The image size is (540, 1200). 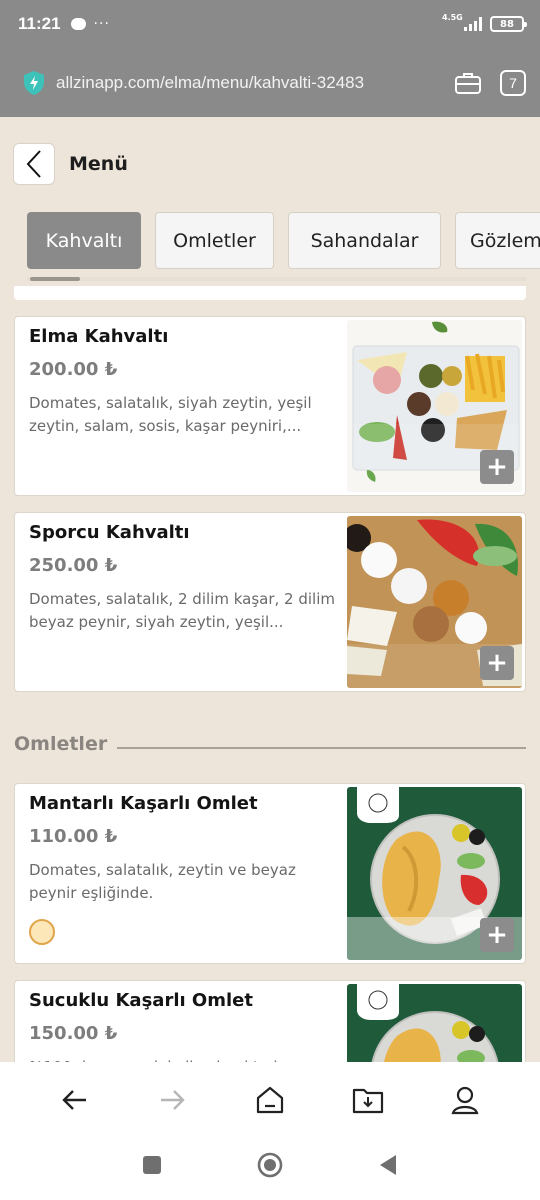 What do you see at coordinates (283, 242) in the screenshot?
I see `category-tabs: Kahvaltı Omletler Sahandalar Gözleme` at bounding box center [283, 242].